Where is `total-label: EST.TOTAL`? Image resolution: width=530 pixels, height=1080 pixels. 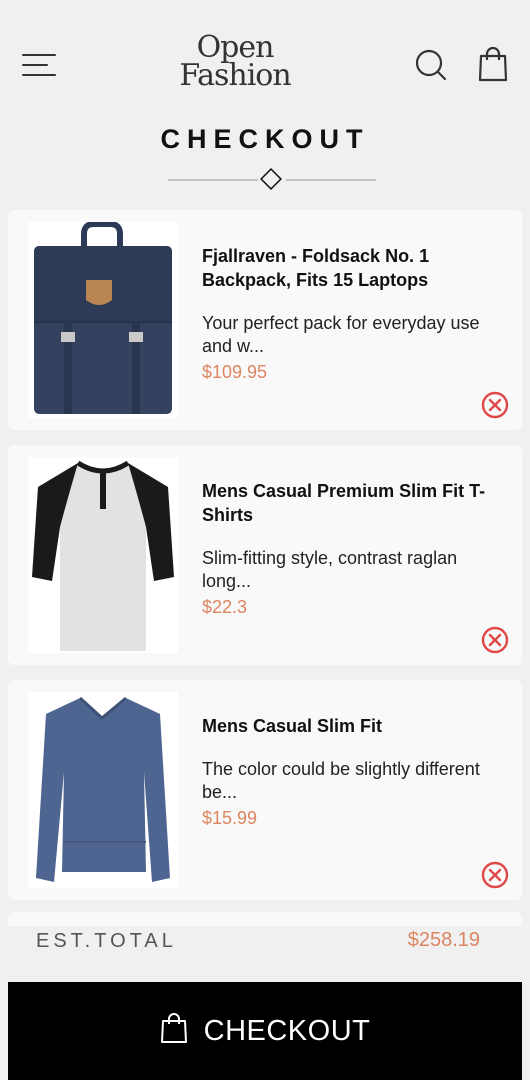
total-label: EST.TOTAL is located at coordinates (106, 941).